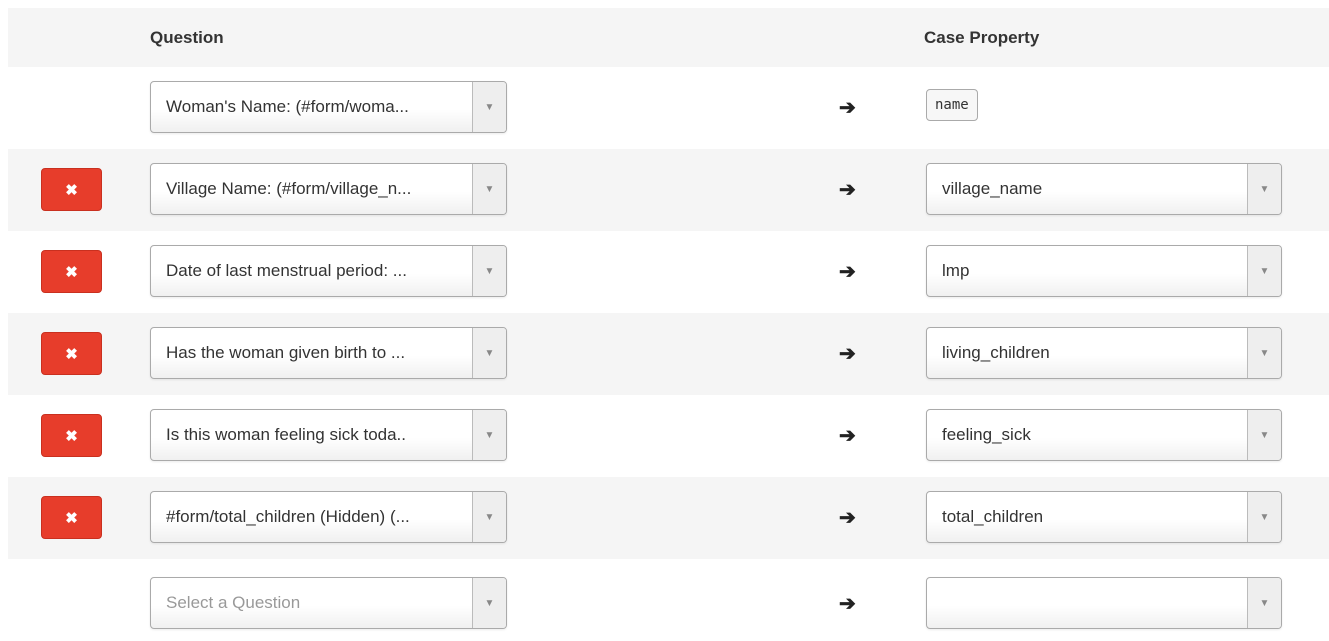  What do you see at coordinates (187, 37) in the screenshot?
I see `question-column-header: Question` at bounding box center [187, 37].